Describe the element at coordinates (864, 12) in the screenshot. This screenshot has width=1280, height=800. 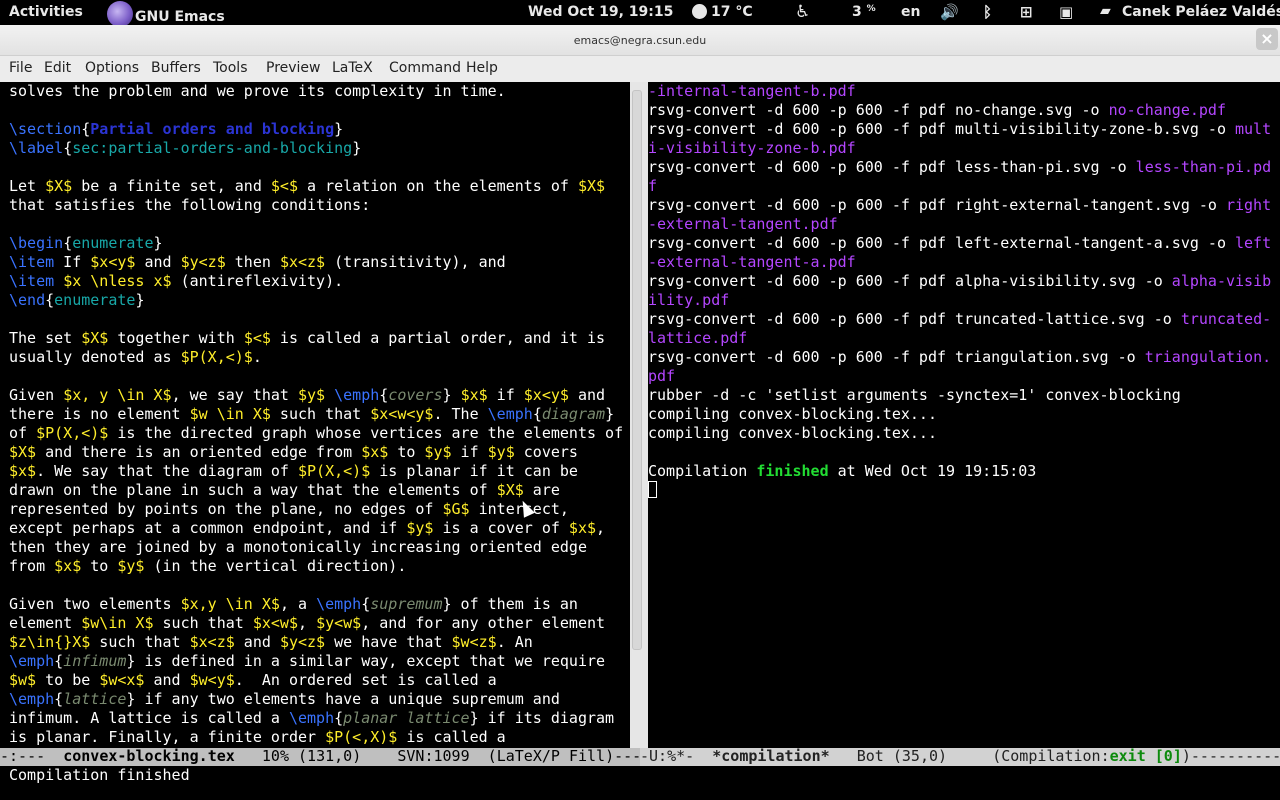
I see `battery-indicator: 3 %` at that location.